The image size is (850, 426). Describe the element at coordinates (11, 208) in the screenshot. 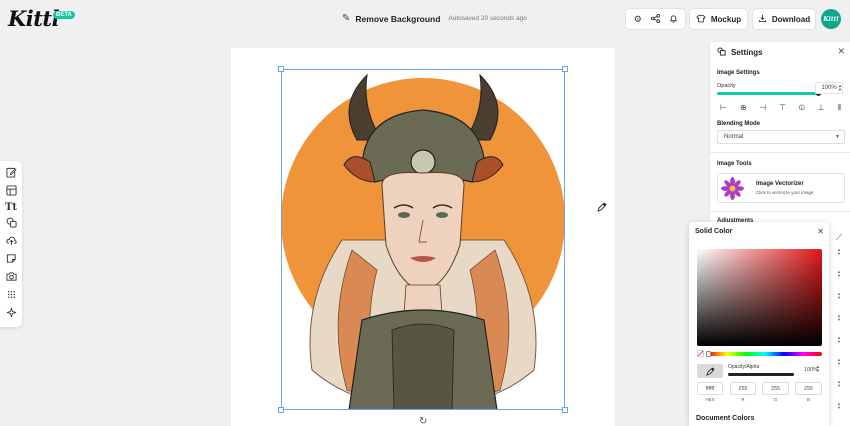

I see `text-icon: Tt` at that location.